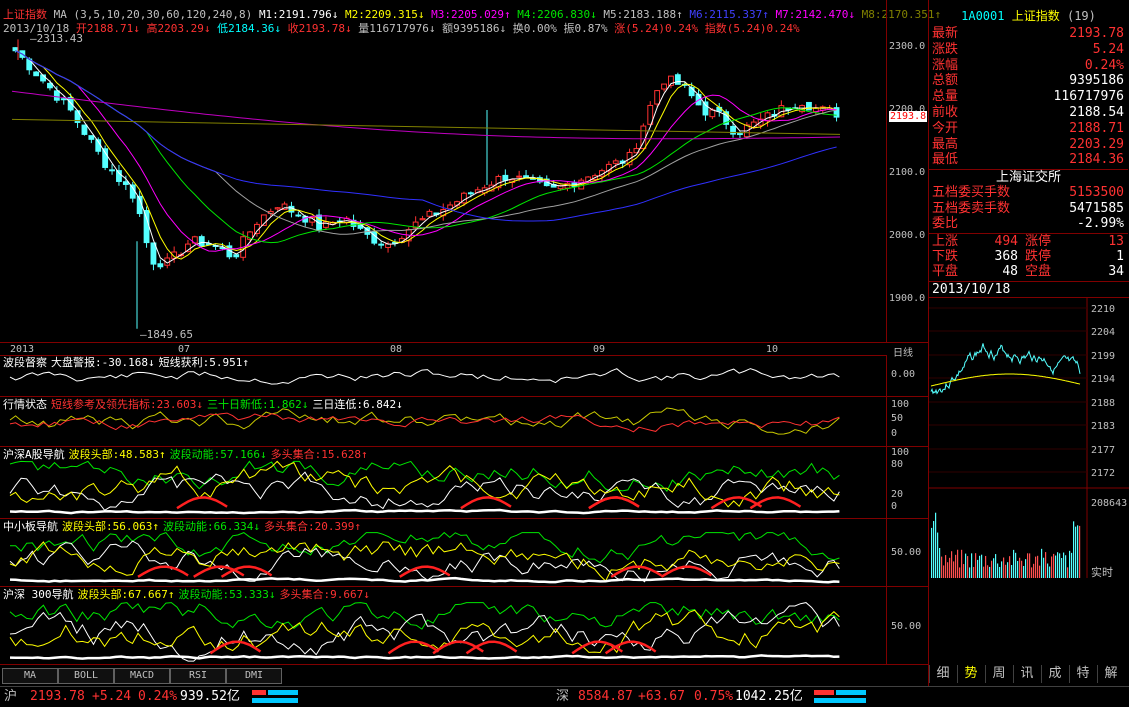 Image resolution: width=1129 pixels, height=707 pixels. What do you see at coordinates (945, 128) in the screenshot?
I see `quote-key: 今开` at bounding box center [945, 128].